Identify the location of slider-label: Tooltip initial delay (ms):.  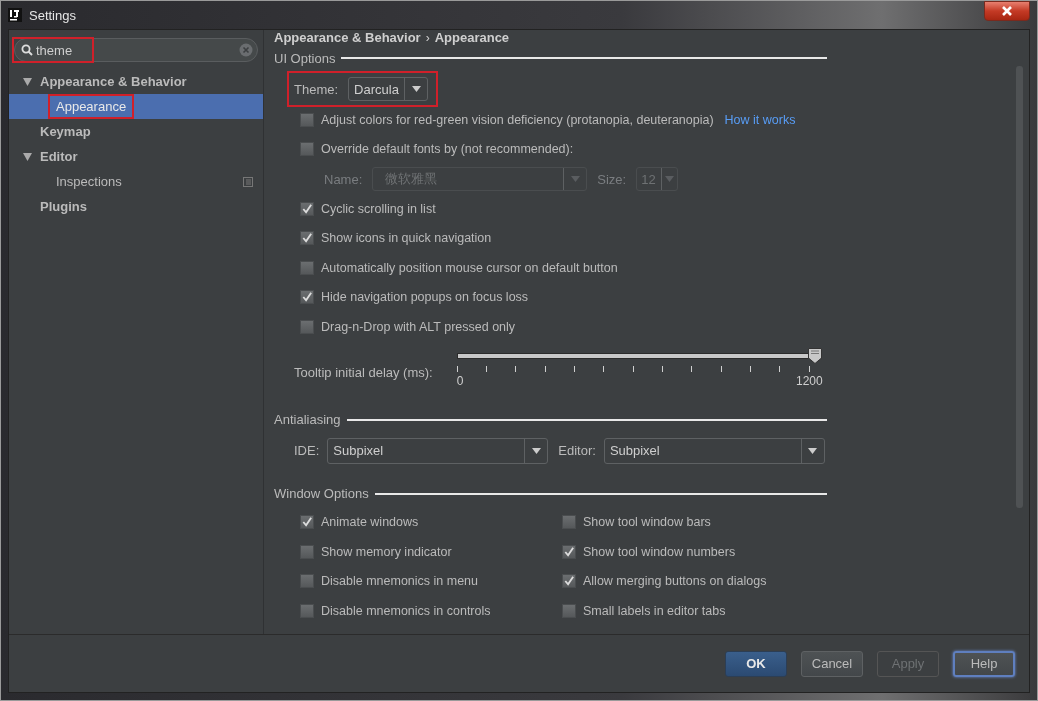
(363, 372).